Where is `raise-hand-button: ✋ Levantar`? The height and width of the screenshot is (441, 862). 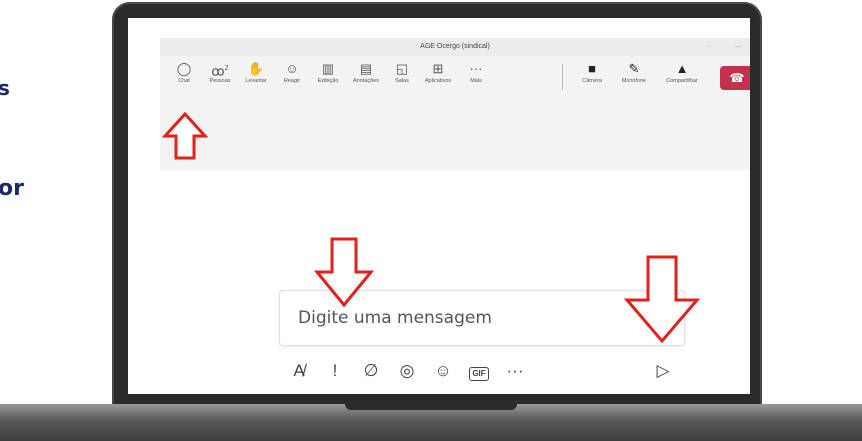 raise-hand-button: ✋ Levantar is located at coordinates (256, 72).